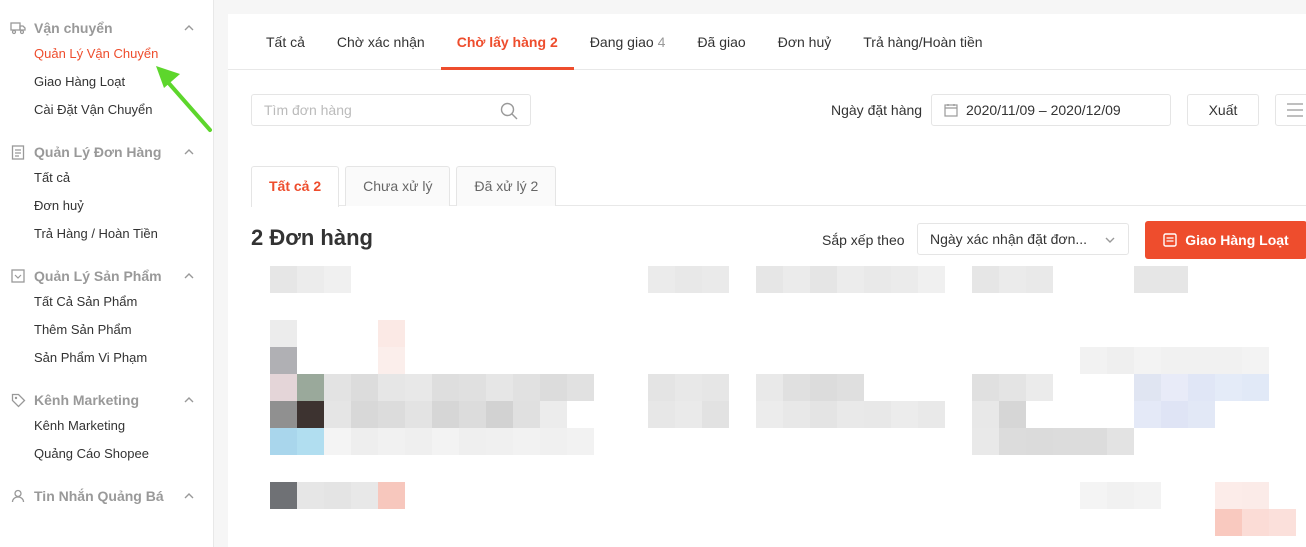 This screenshot has width=1306, height=547. I want to click on date-range-picker: 2020/11/09 – 2020/12/09, so click(1051, 110).